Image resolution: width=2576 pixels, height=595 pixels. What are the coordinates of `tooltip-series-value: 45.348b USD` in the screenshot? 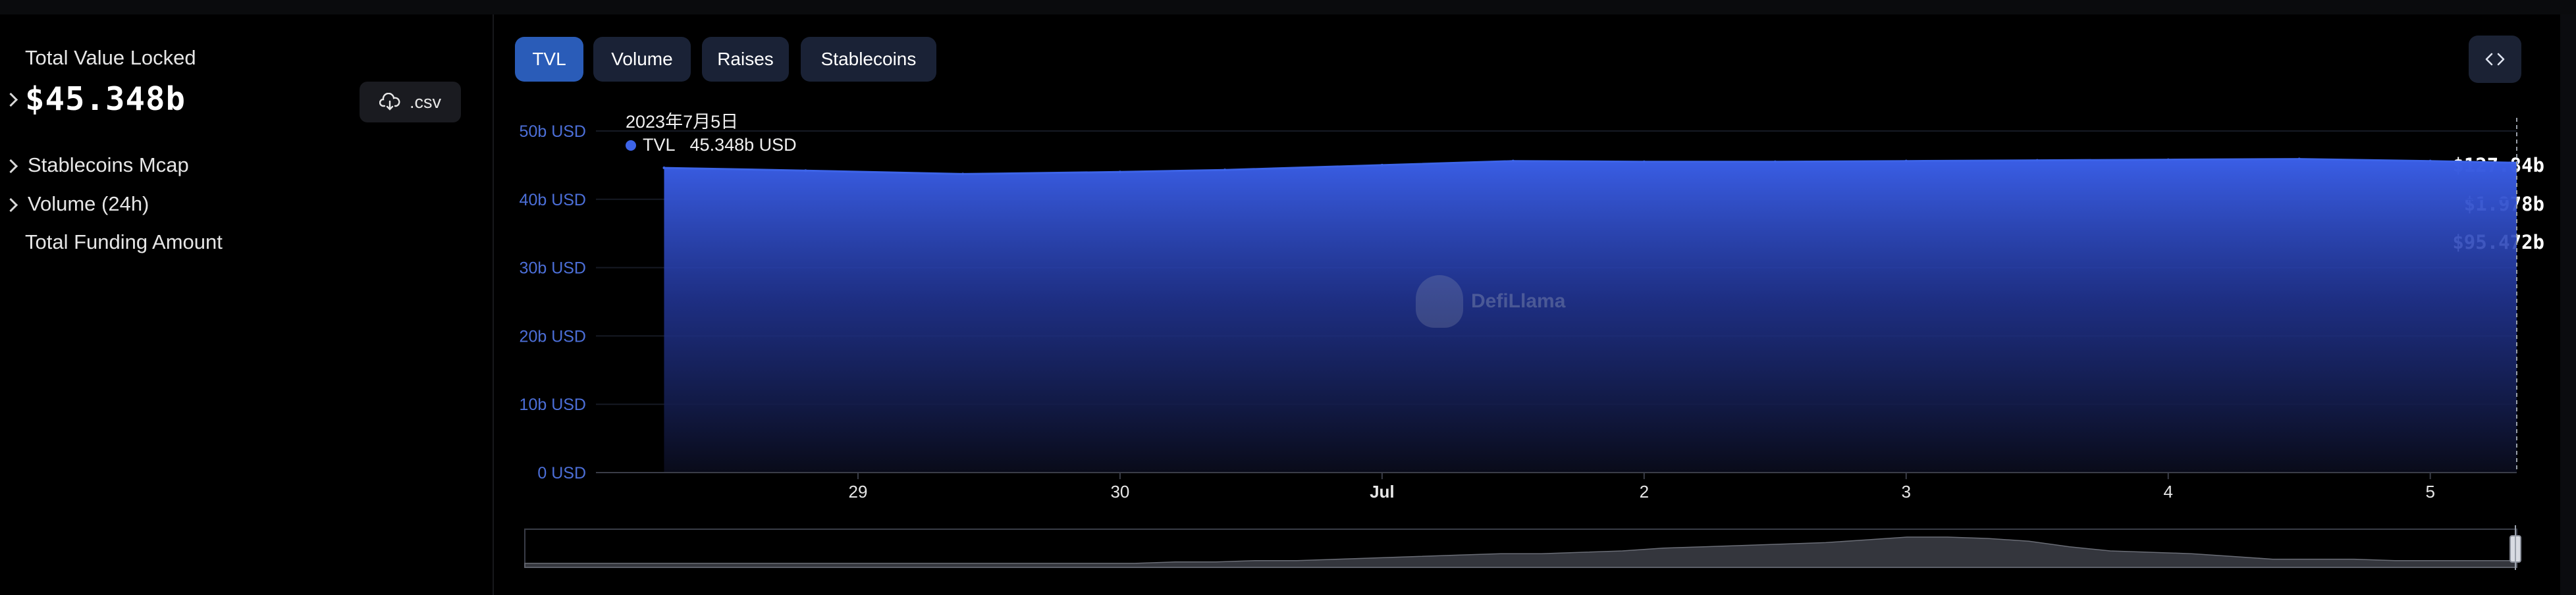 It's located at (743, 145).